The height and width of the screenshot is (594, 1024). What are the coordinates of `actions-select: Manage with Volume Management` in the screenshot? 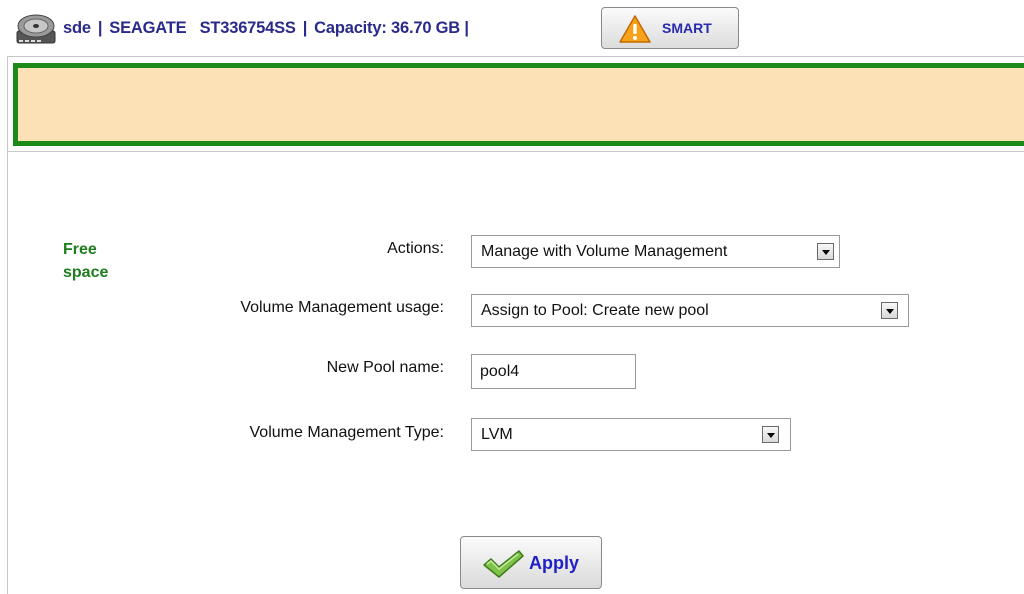 It's located at (655, 251).